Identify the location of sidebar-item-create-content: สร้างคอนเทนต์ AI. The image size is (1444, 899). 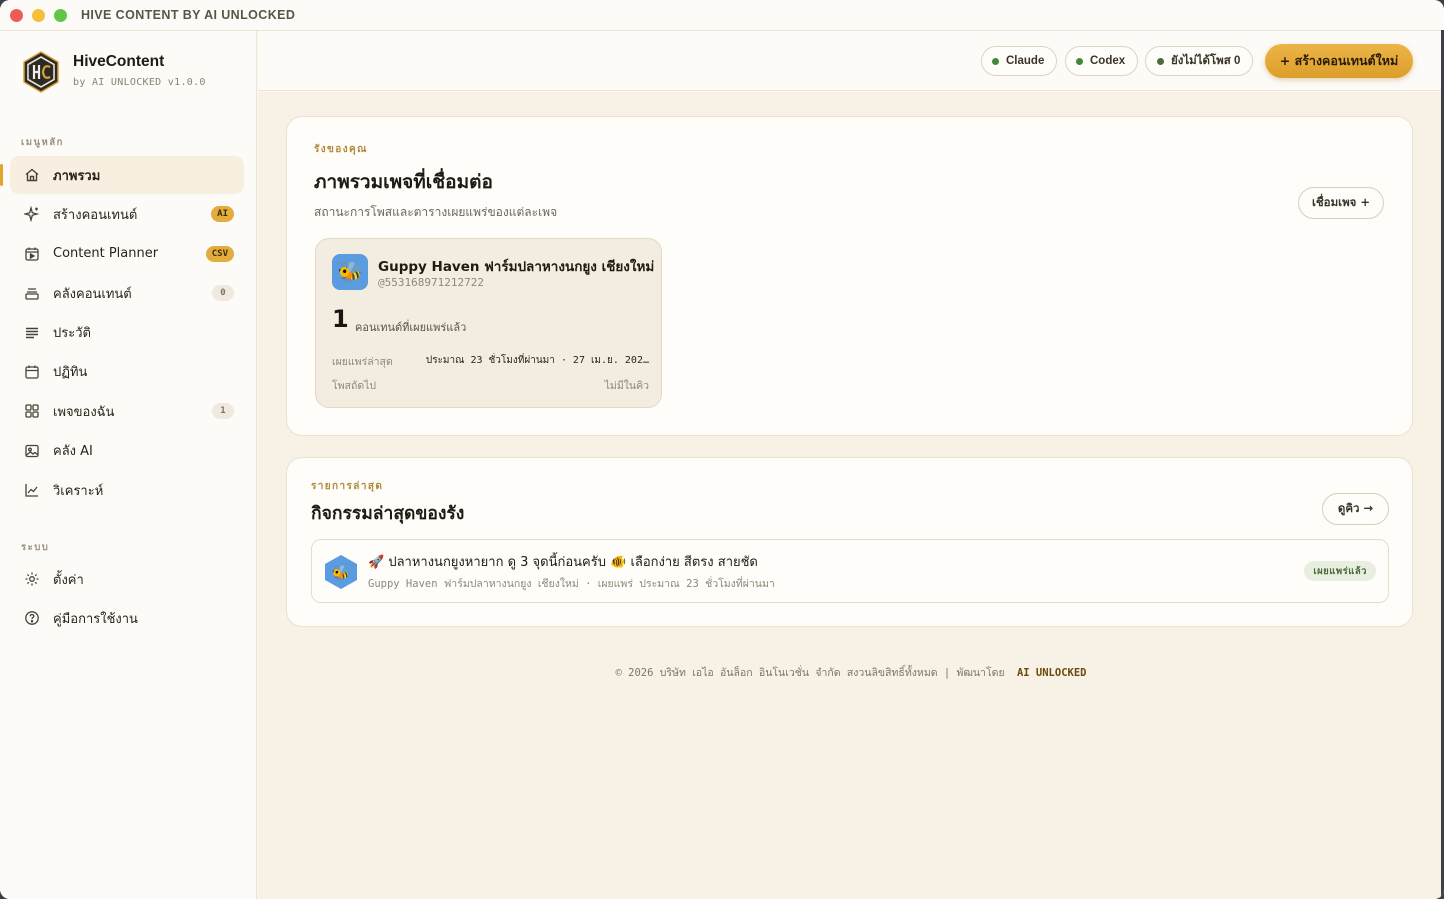
(127, 214).